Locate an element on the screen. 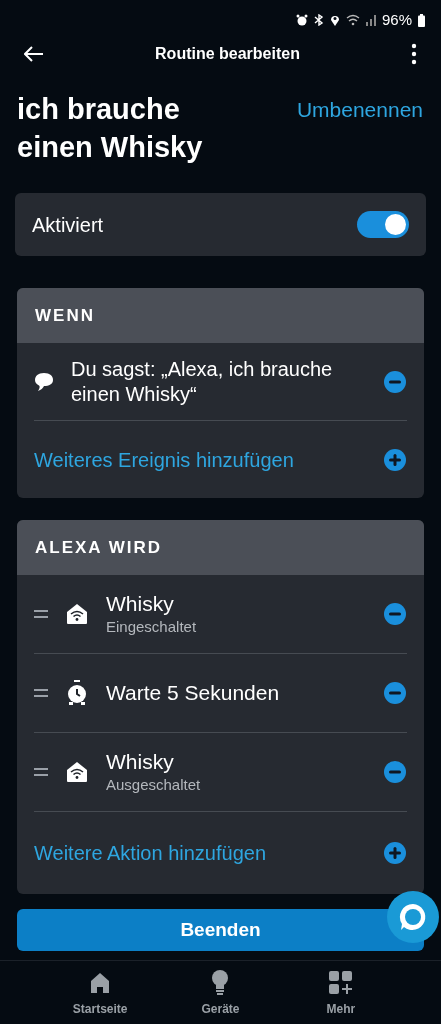 The width and height of the screenshot is (441, 1024). nav-tab: Mehr is located at coordinates (340, 996).